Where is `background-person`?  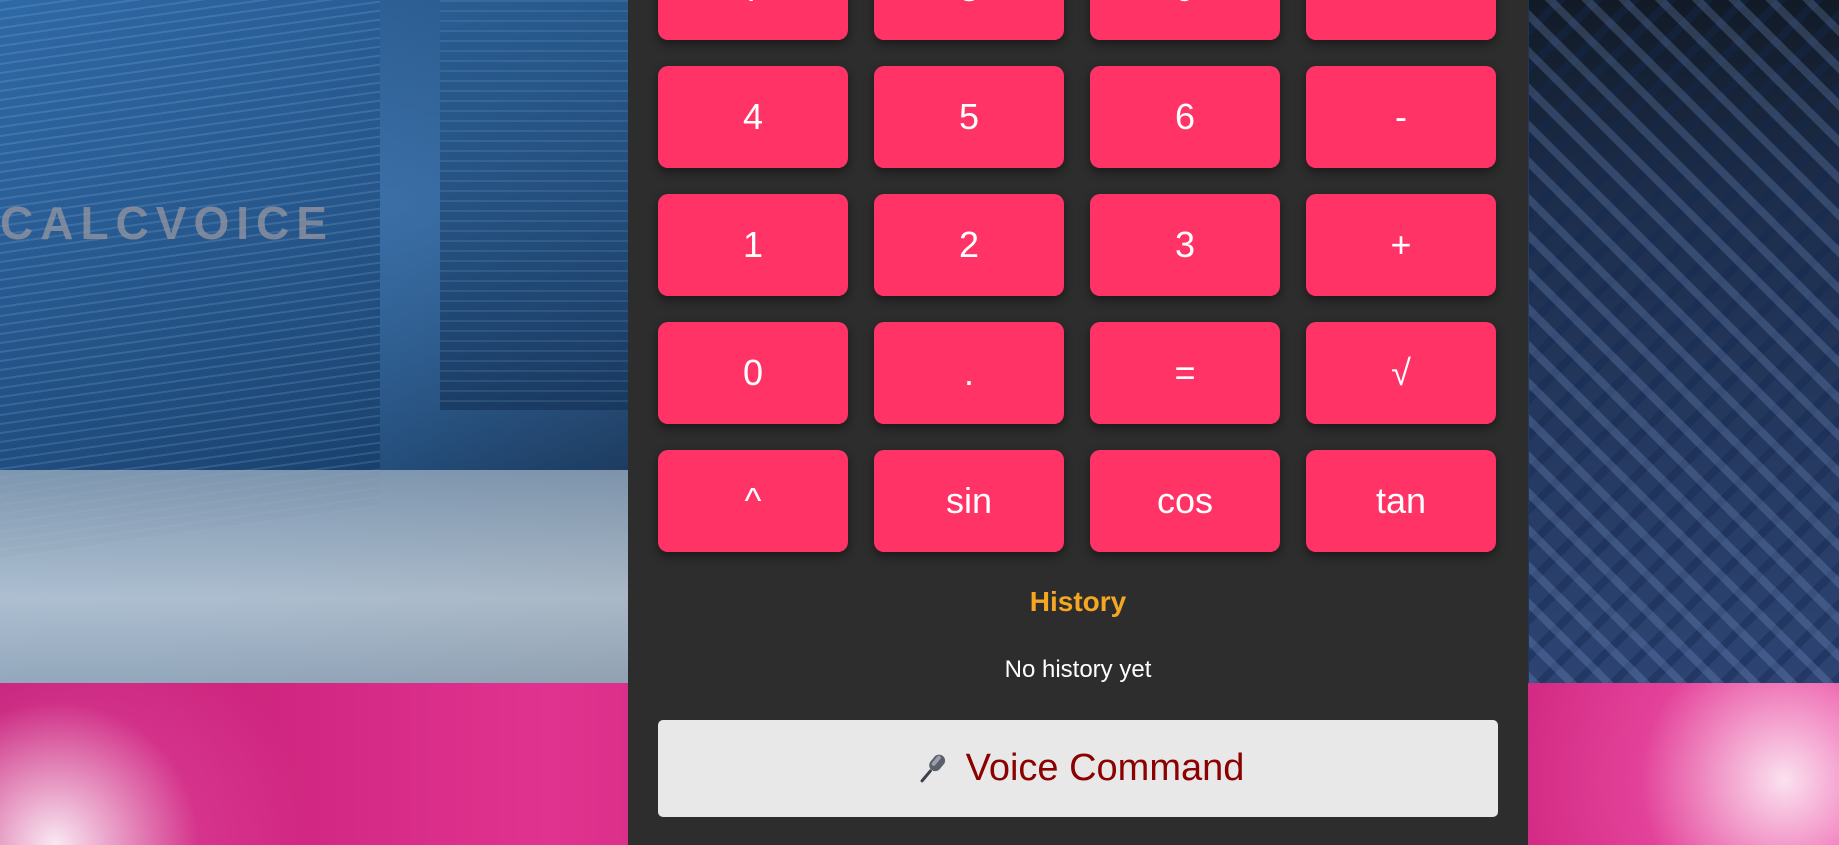
background-person is located at coordinates (1684, 341).